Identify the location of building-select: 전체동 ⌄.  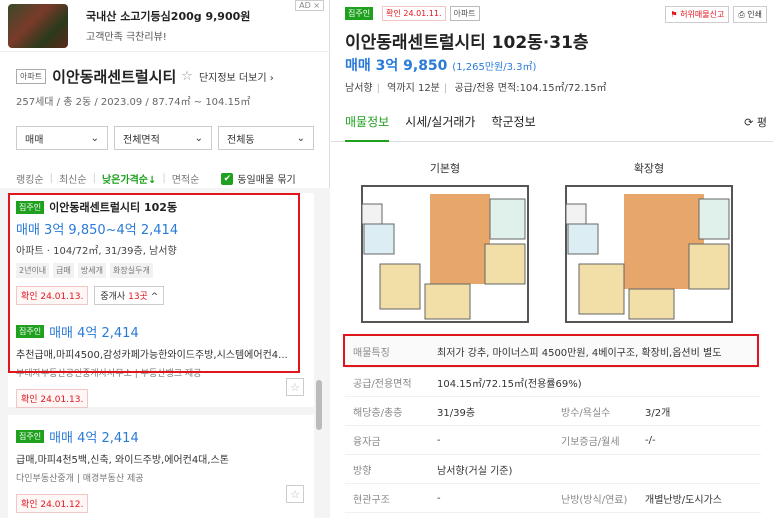
(266, 138).